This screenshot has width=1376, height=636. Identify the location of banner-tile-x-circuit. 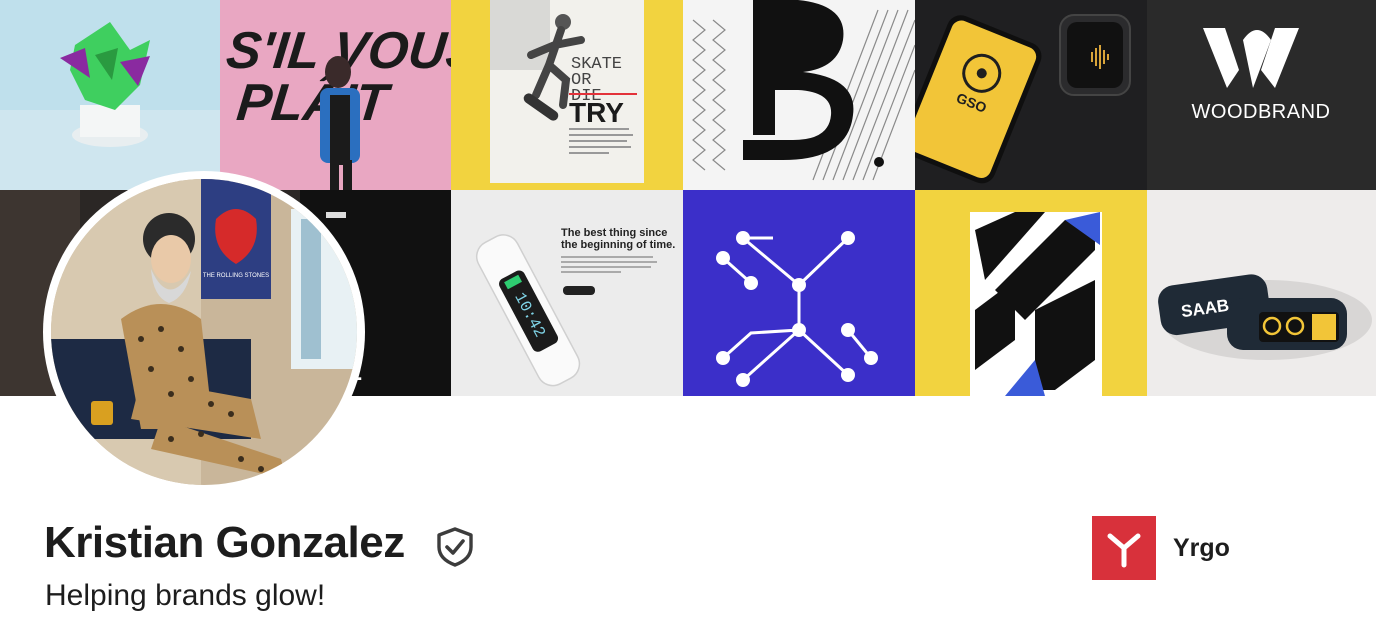
(799, 293).